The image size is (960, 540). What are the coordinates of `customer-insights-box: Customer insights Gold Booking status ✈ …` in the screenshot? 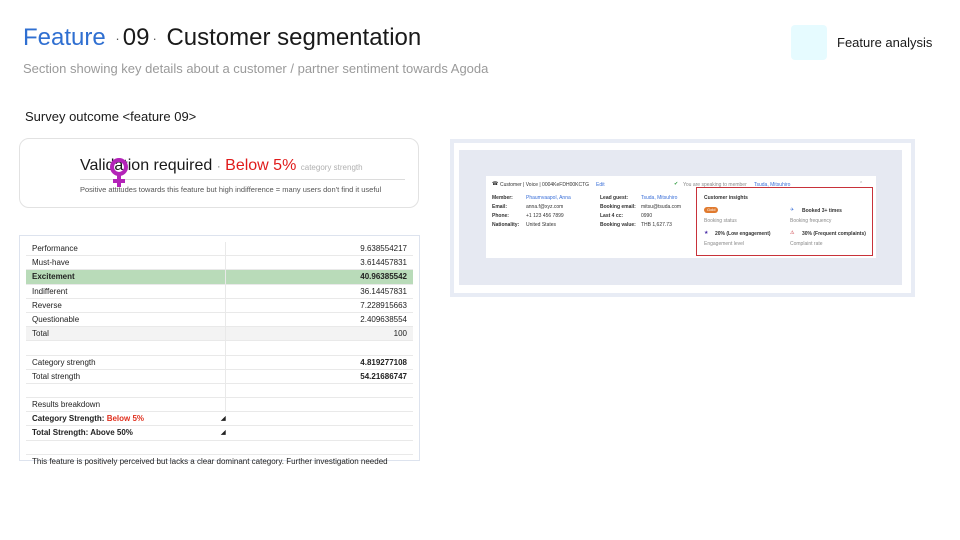 It's located at (784, 221).